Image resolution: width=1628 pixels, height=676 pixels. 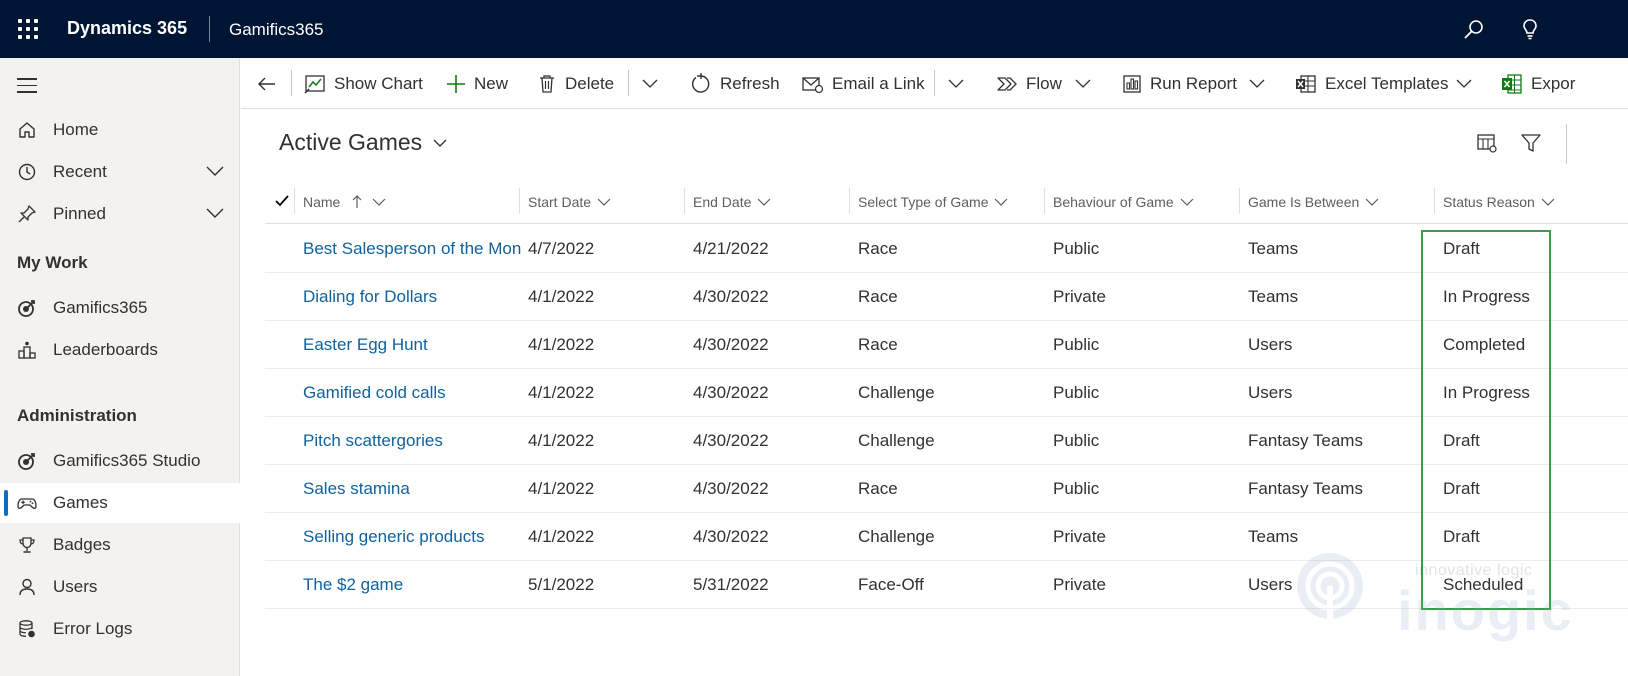 What do you see at coordinates (52, 262) in the screenshot?
I see `my-work-header: My Work` at bounding box center [52, 262].